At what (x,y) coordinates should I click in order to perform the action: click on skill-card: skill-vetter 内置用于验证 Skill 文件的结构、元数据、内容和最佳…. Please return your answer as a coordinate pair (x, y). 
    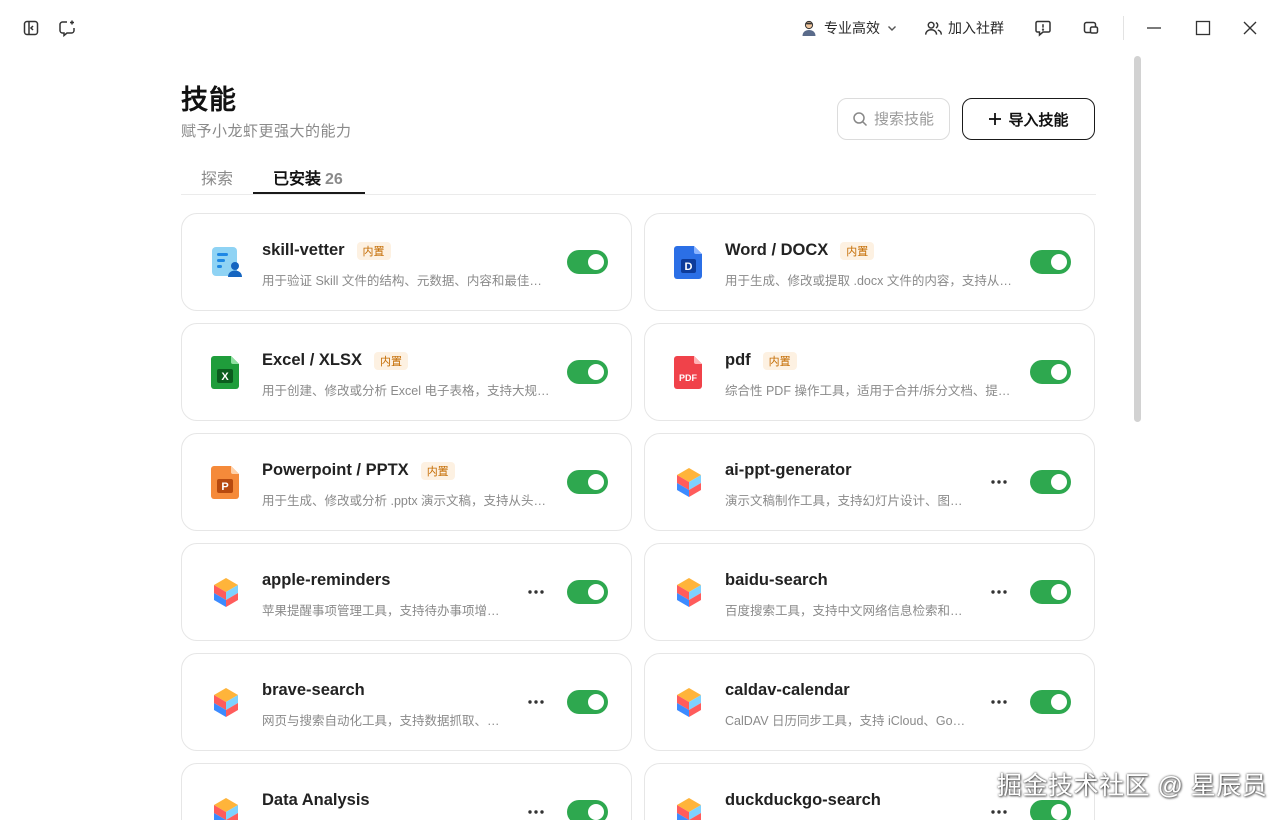
    Looking at the image, I should click on (406, 262).